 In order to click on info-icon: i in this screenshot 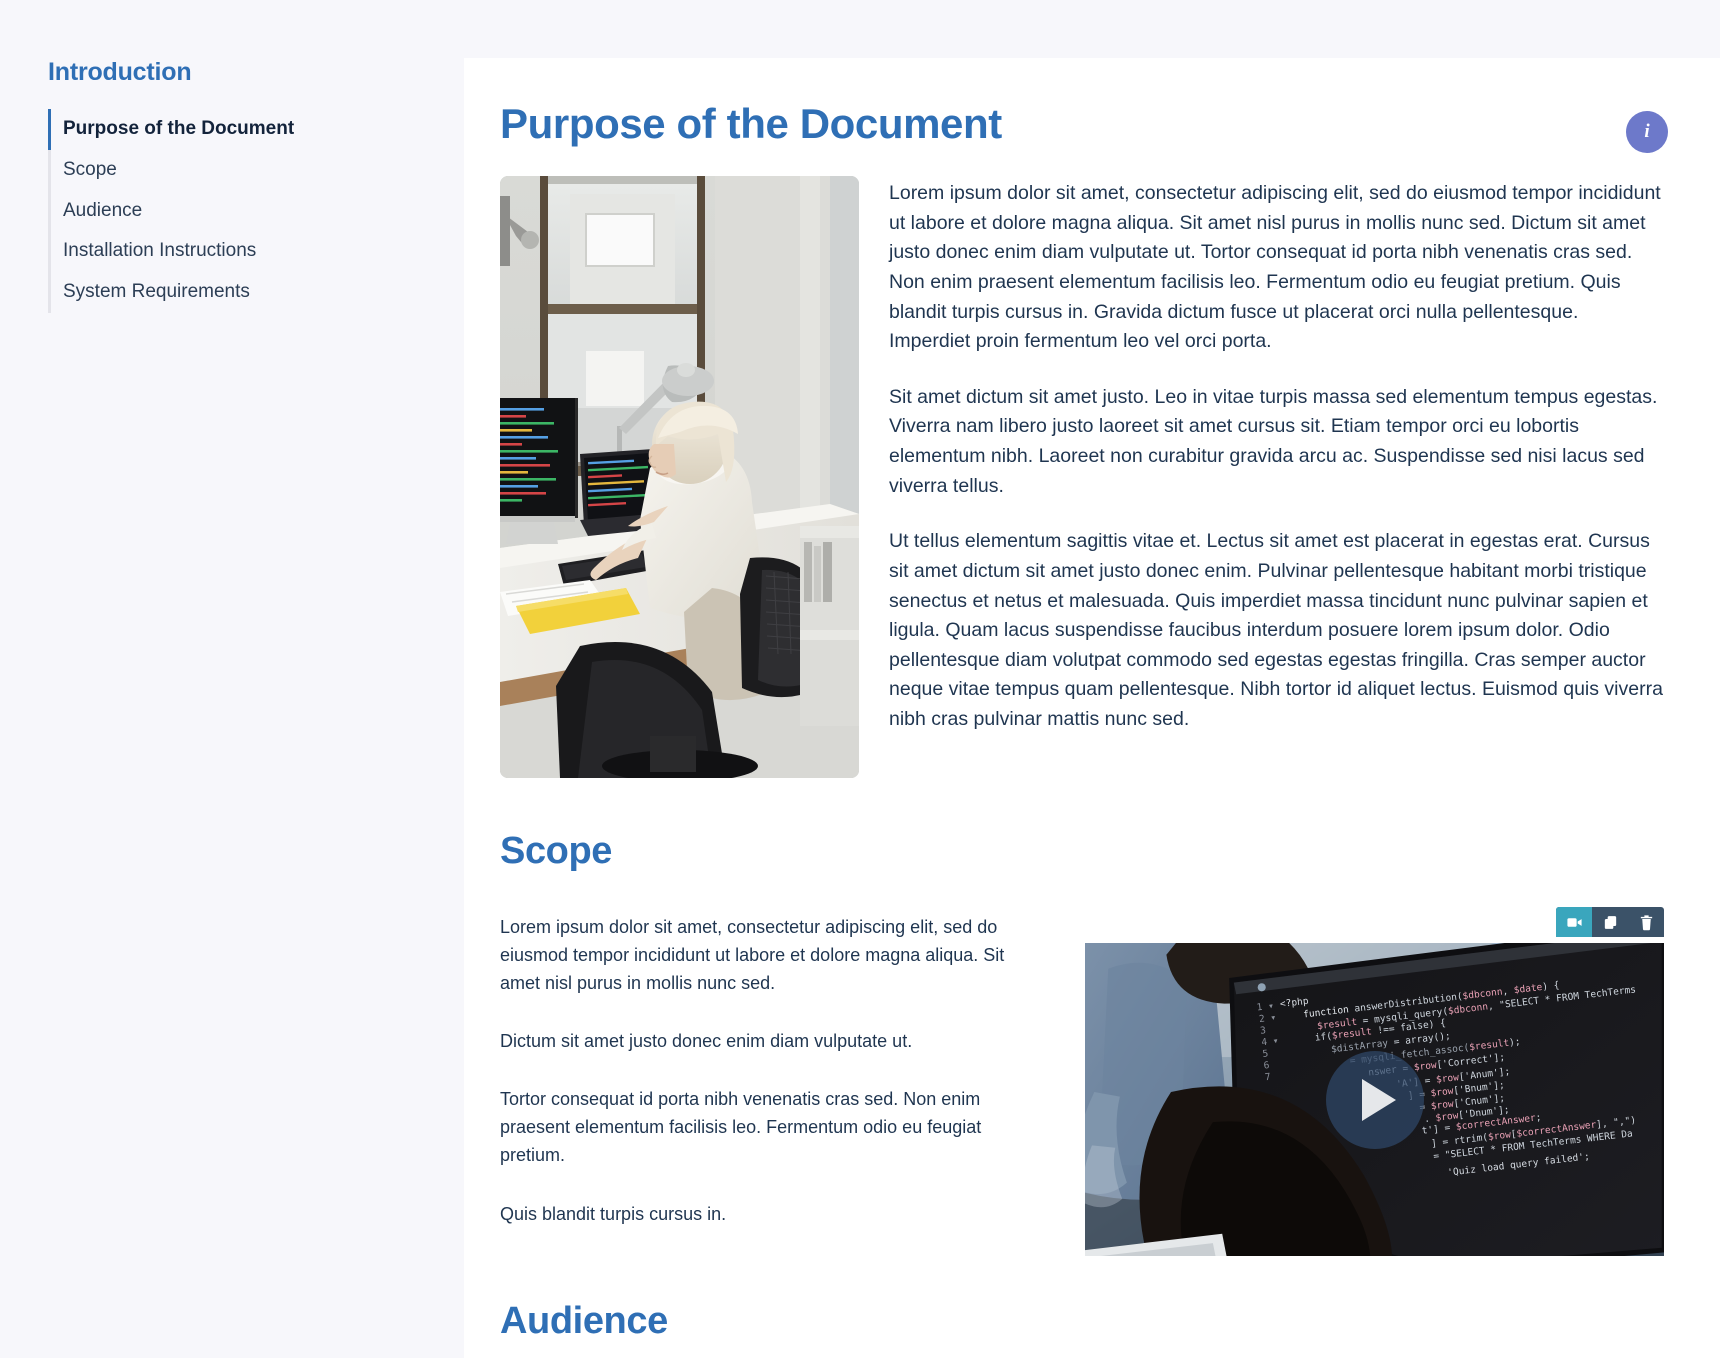, I will do `click(1647, 132)`.